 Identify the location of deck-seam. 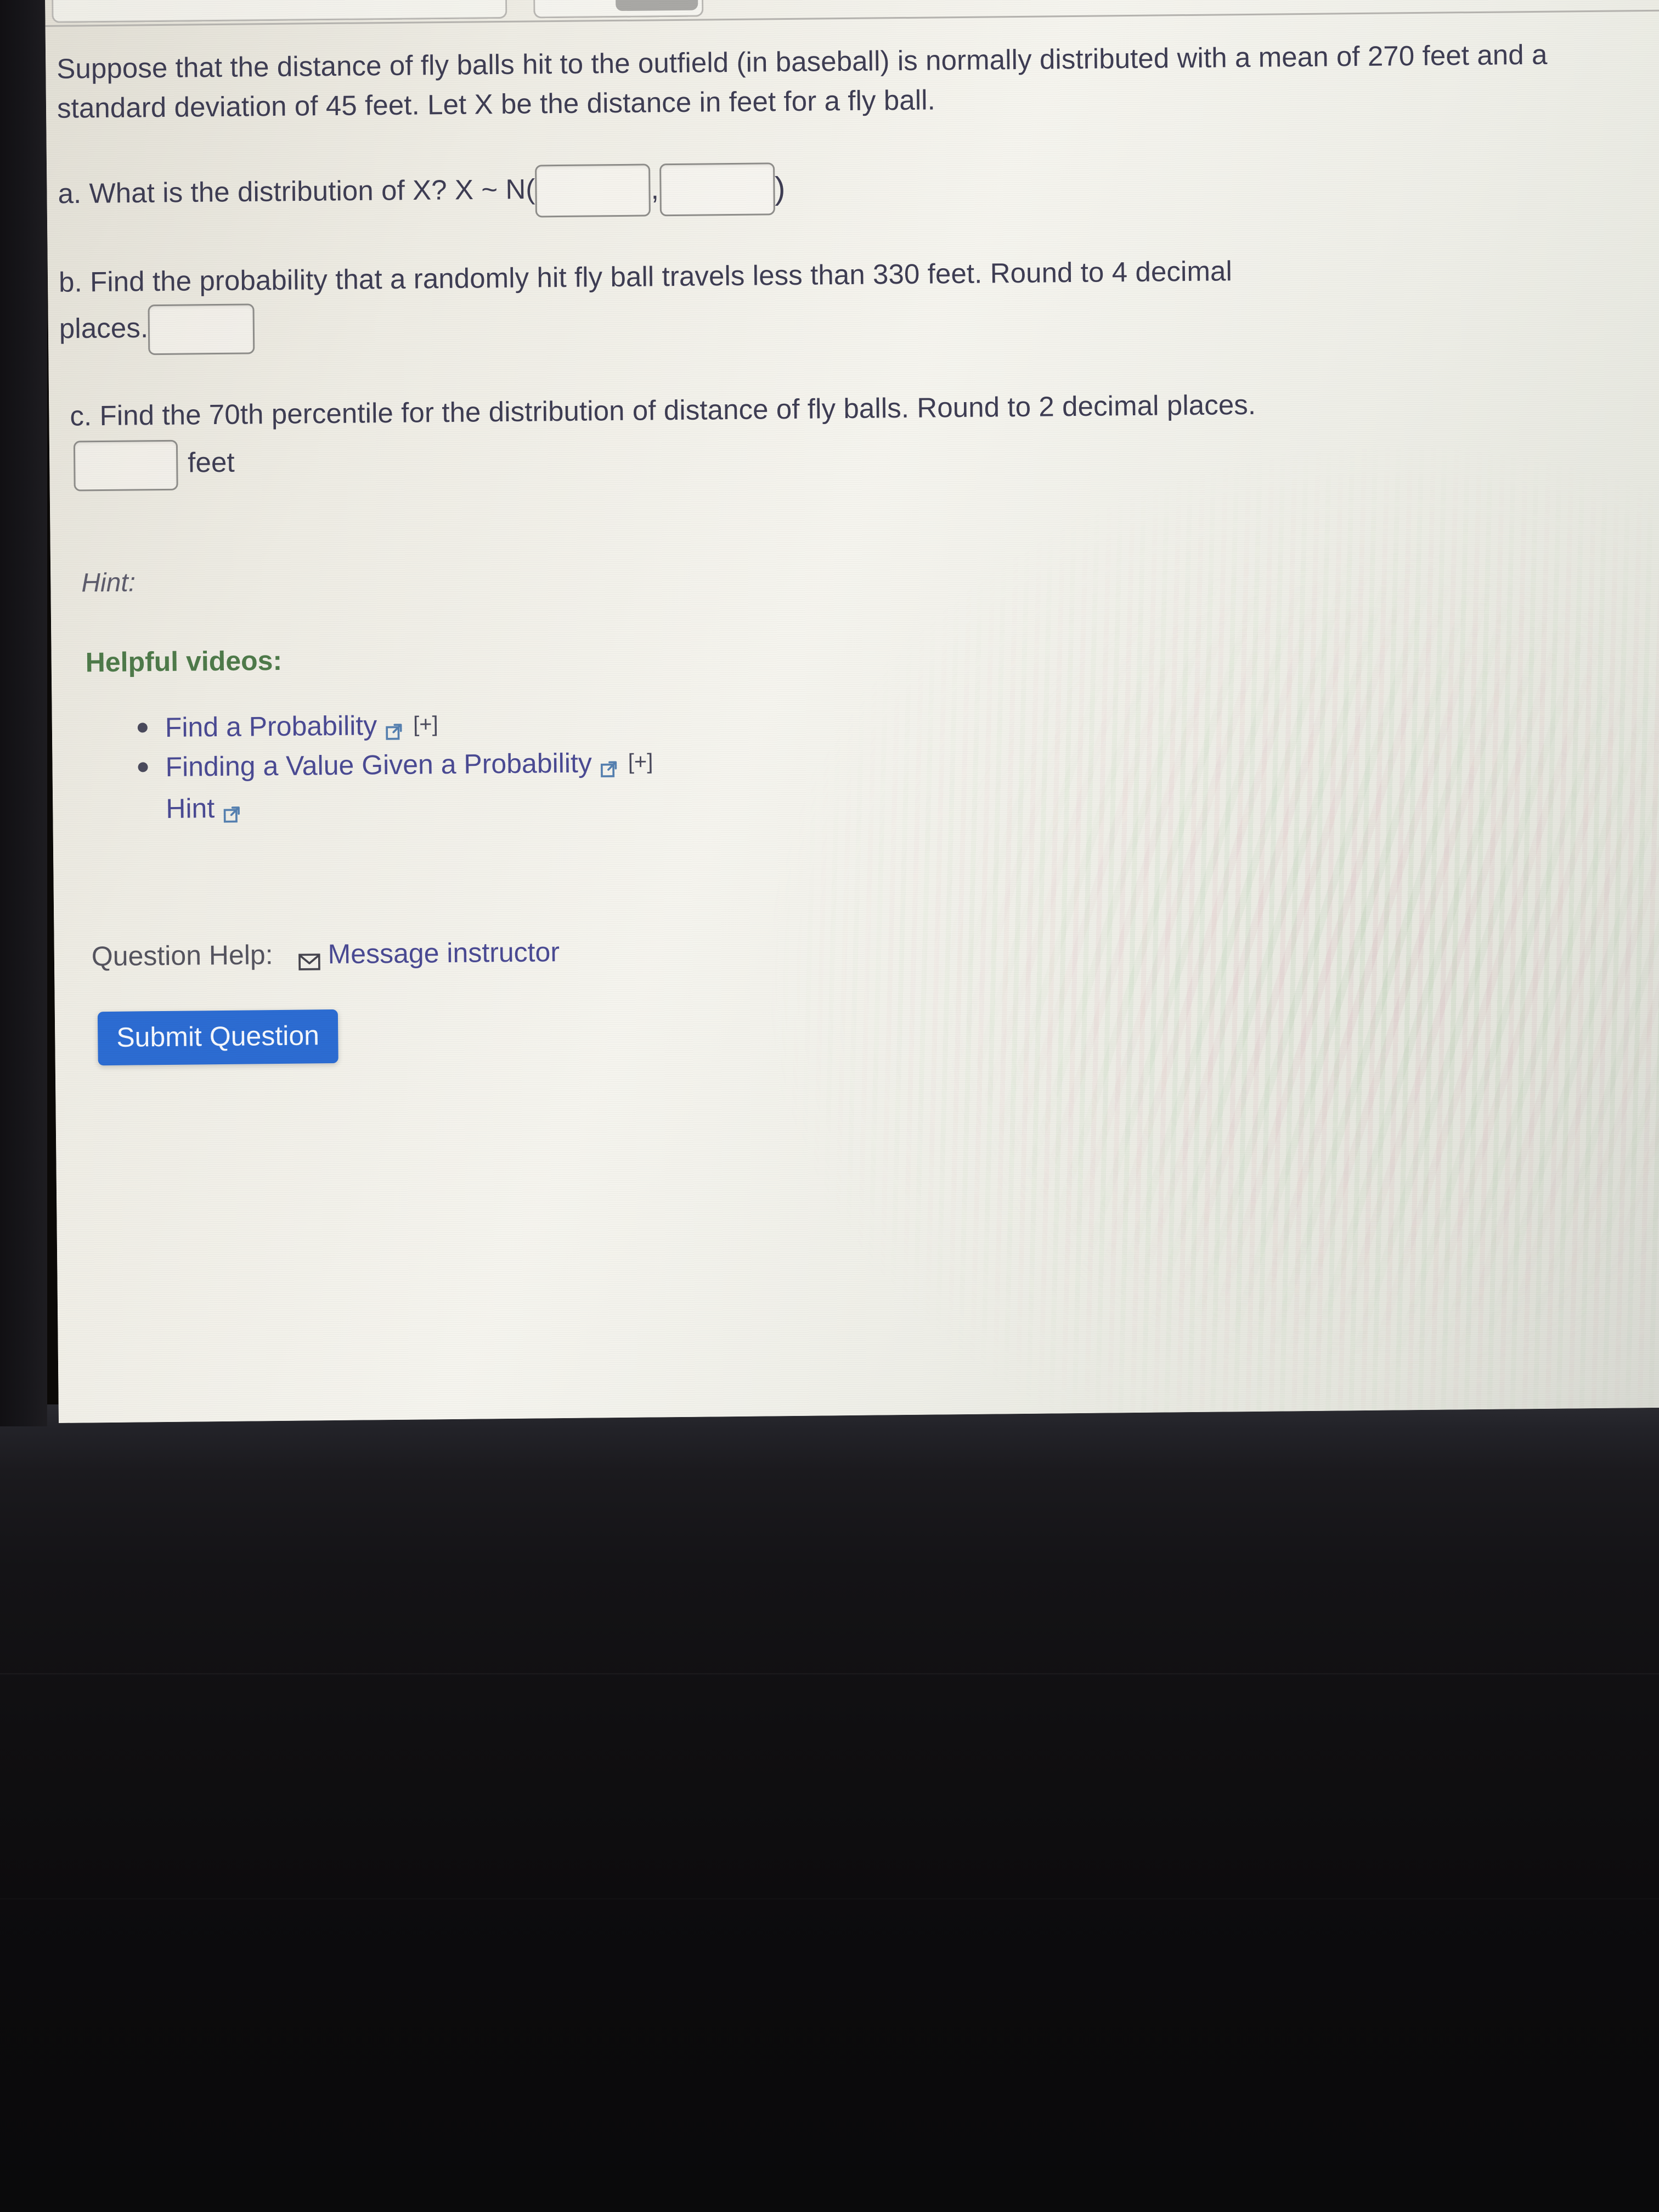
(830, 1674).